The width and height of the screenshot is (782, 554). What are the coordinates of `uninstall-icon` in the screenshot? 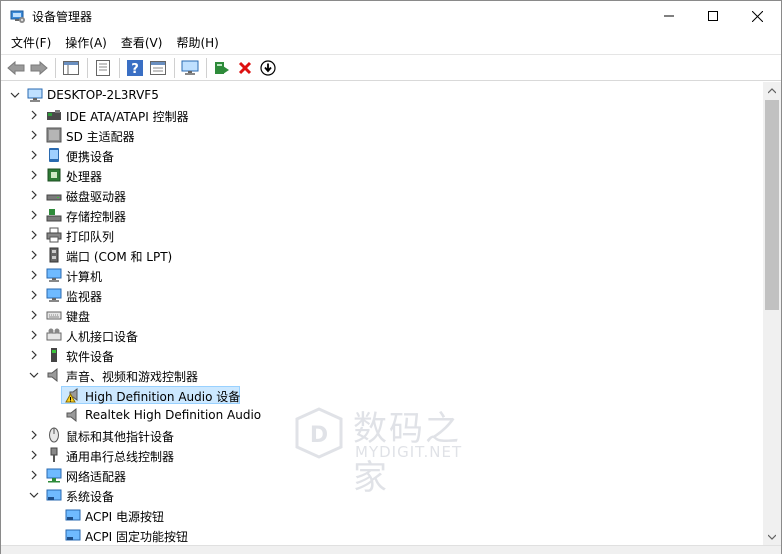 It's located at (245, 67).